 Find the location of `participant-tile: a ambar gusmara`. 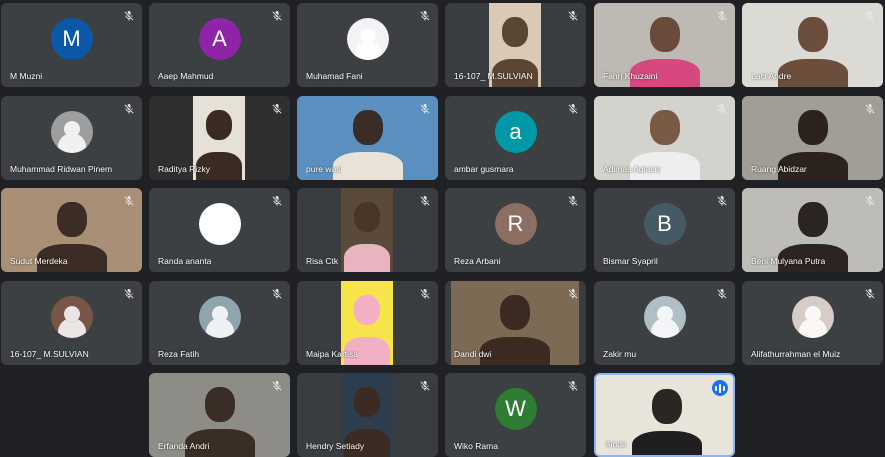

participant-tile: a ambar gusmara is located at coordinates (515, 138).